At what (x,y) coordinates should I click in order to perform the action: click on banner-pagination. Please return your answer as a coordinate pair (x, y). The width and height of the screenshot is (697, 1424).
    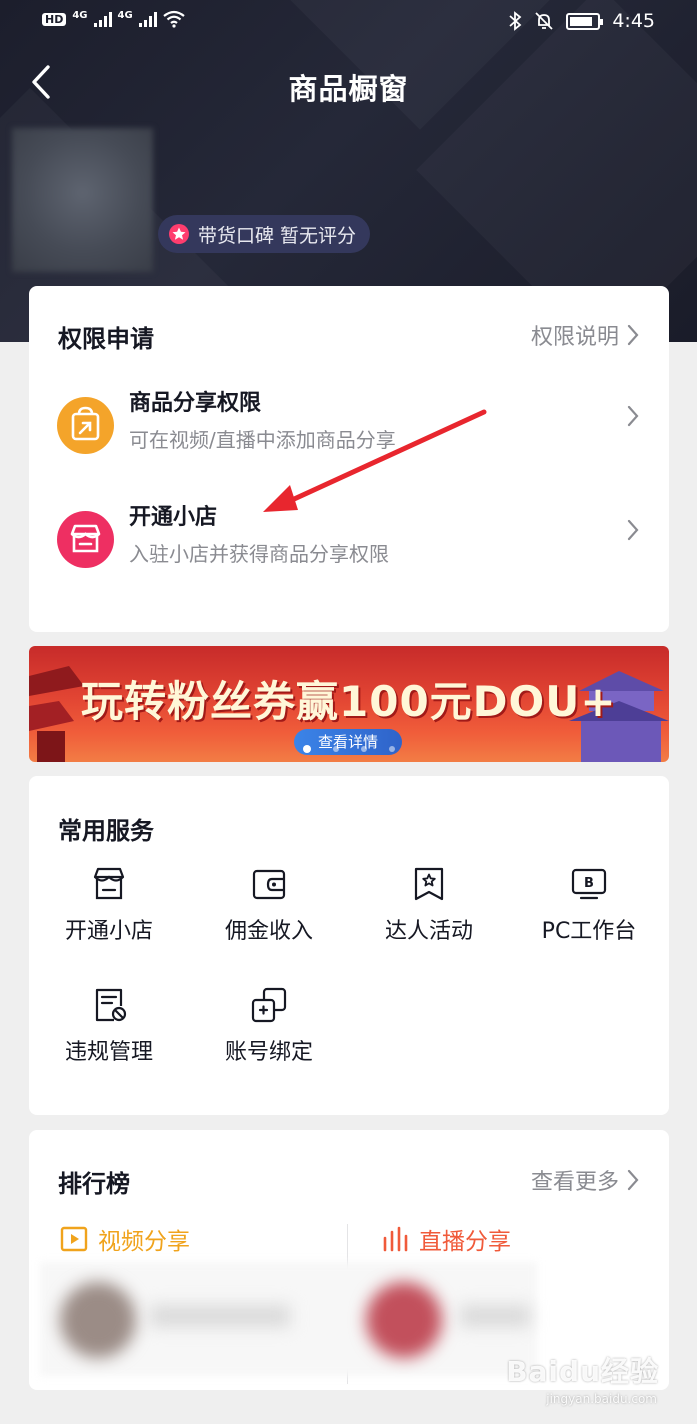
    Looking at the image, I should click on (349, 749).